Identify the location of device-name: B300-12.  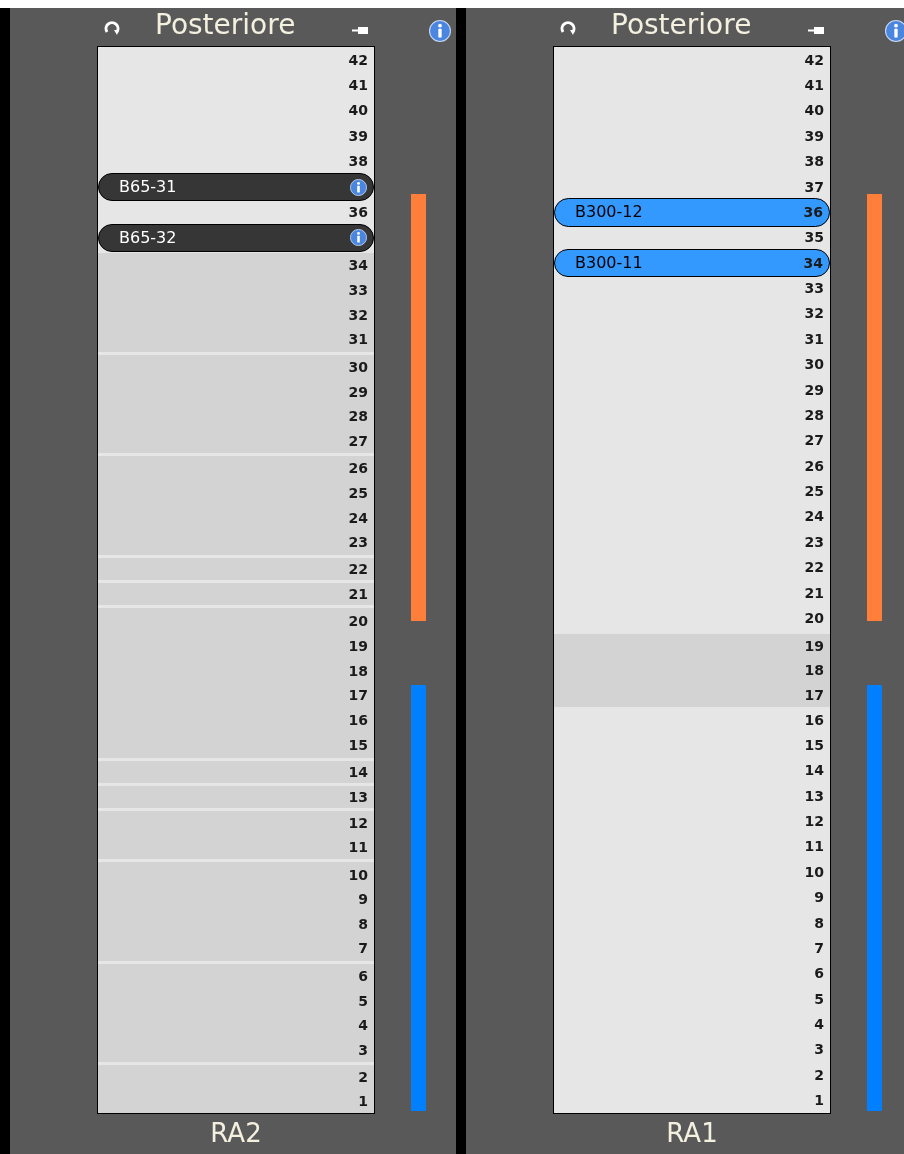
(609, 212).